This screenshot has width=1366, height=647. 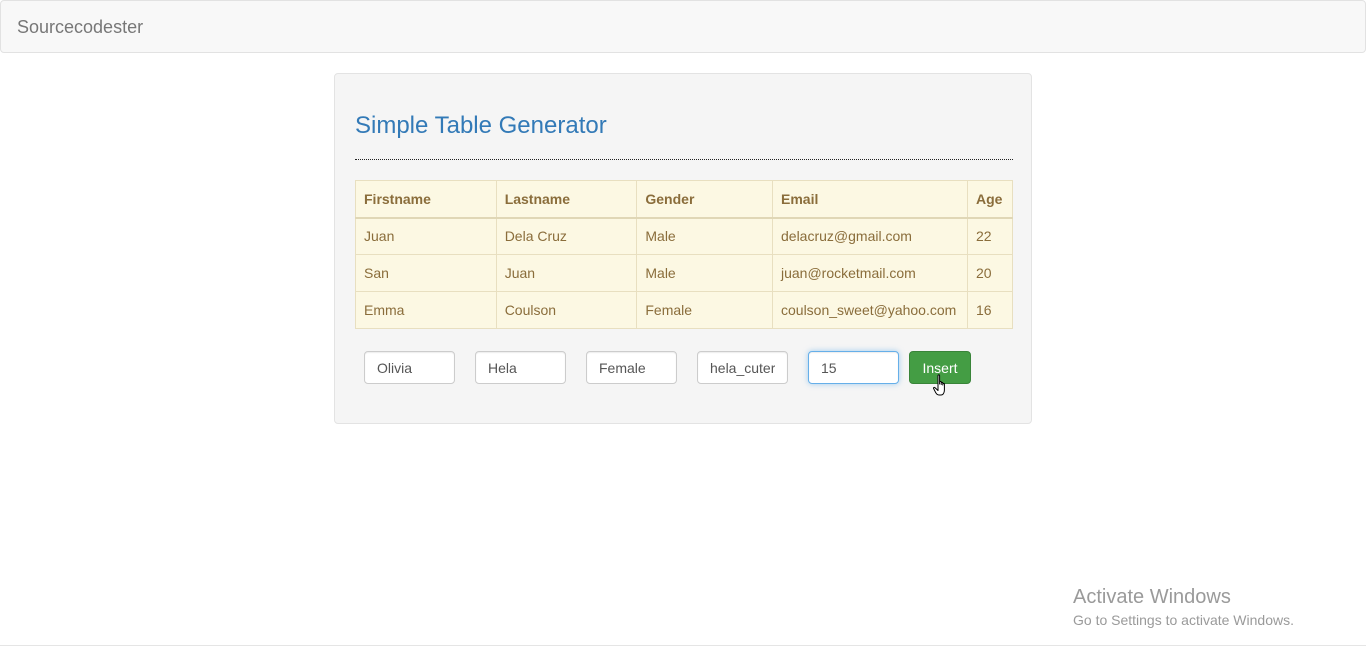 I want to click on cell-email: coulson_sweet@yahoo.com, so click(x=870, y=310).